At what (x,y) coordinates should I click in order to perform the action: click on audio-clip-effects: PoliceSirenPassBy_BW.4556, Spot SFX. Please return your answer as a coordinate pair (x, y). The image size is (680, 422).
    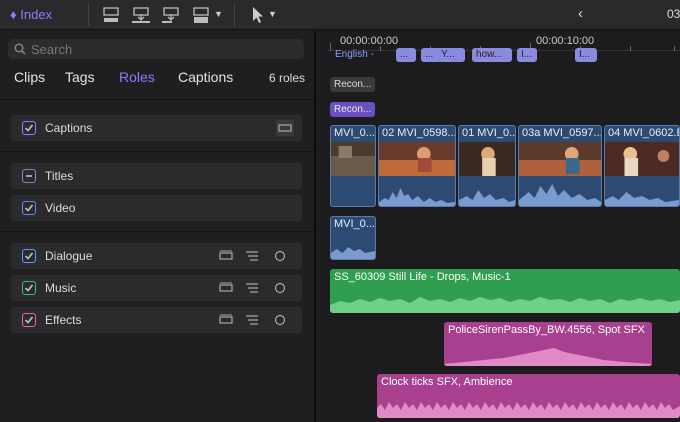
    Looking at the image, I should click on (548, 344).